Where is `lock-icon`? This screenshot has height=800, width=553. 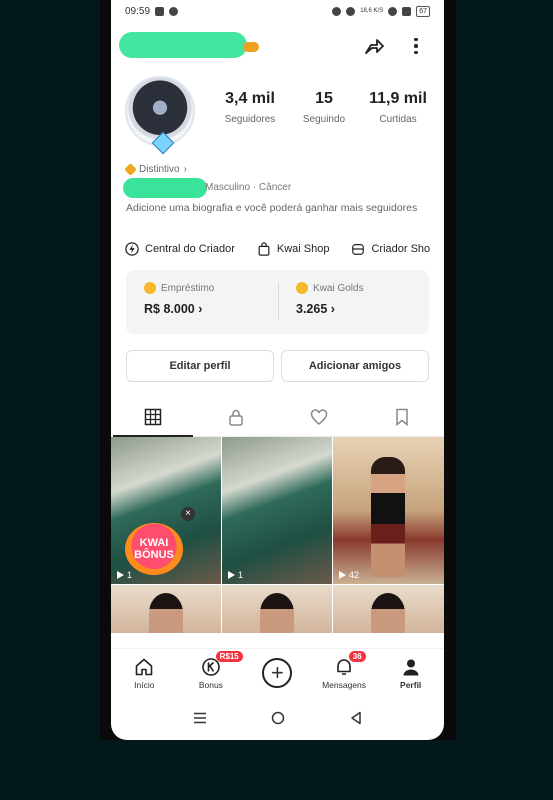 lock-icon is located at coordinates (236, 417).